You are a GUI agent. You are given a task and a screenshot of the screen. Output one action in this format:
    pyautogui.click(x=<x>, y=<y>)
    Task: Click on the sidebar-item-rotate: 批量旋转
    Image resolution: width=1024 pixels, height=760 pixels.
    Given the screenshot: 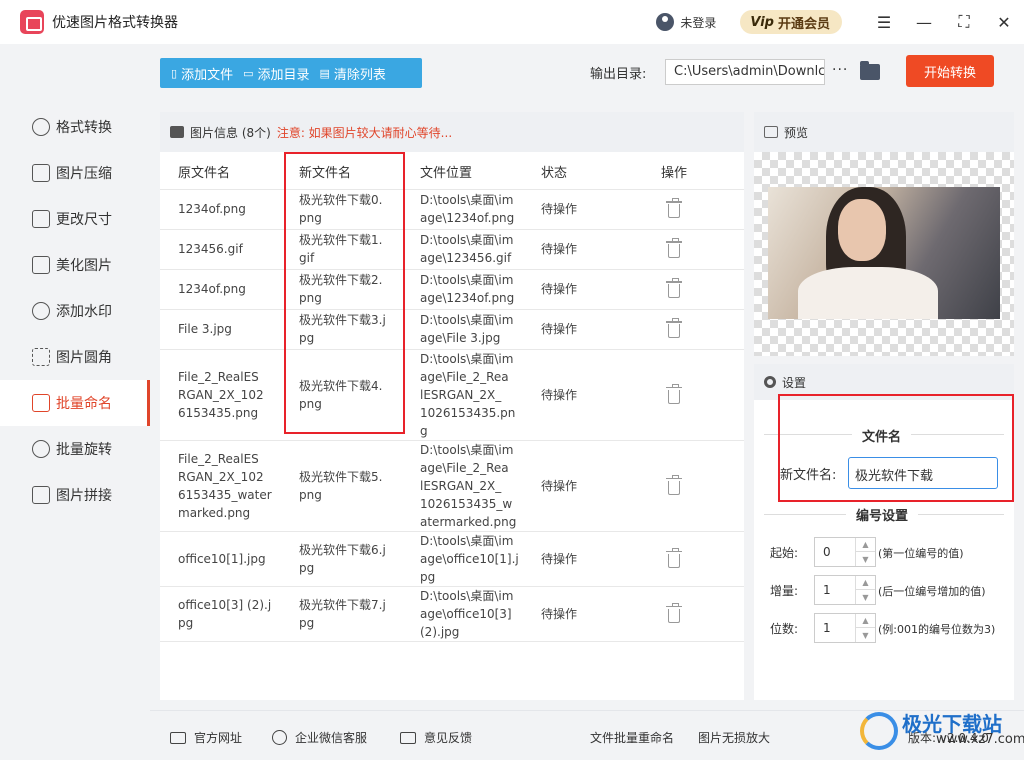 What is the action you would take?
    pyautogui.click(x=75, y=449)
    